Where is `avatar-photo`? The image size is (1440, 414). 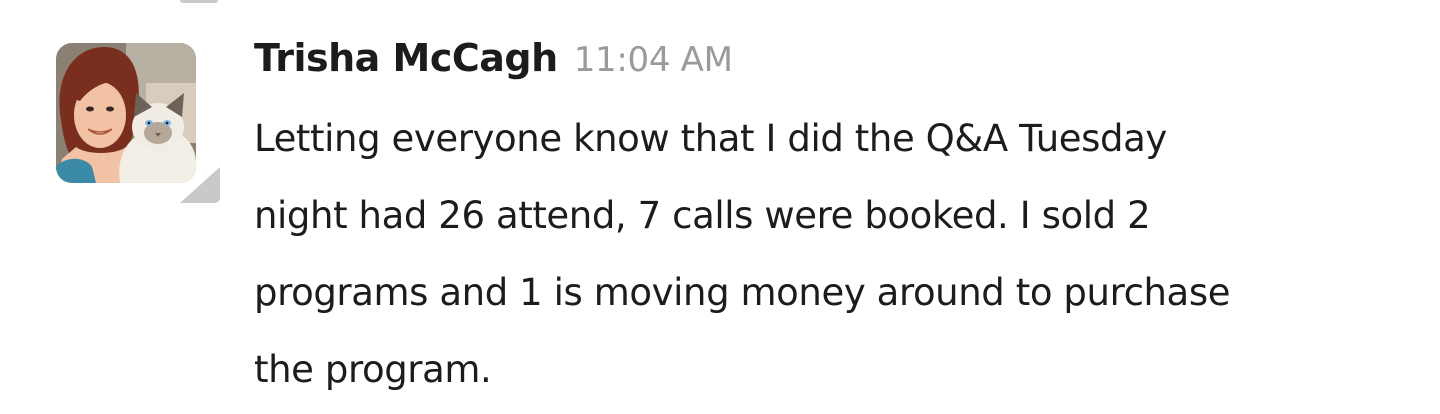 avatar-photo is located at coordinates (126, 113).